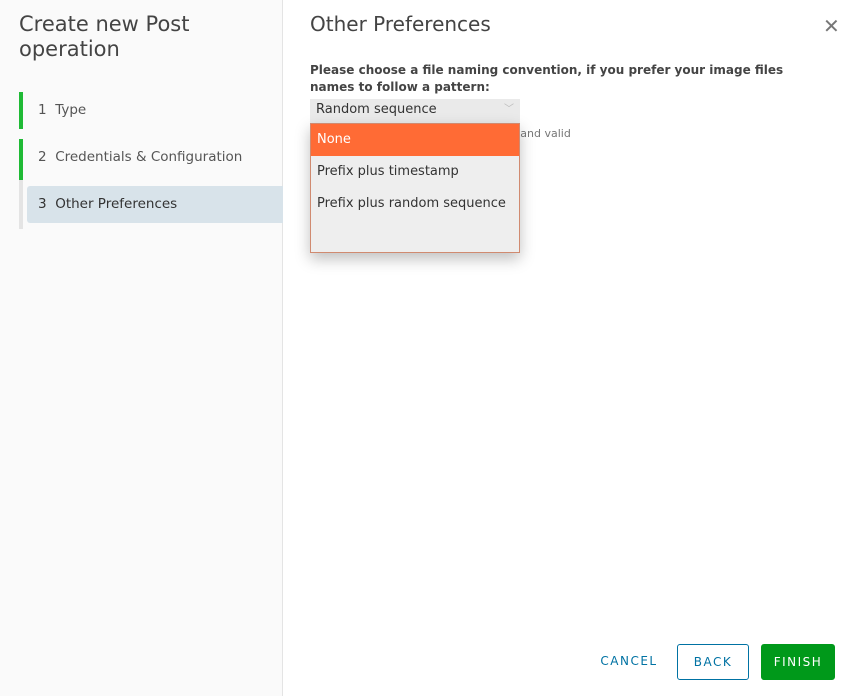 This screenshot has width=859, height=696. I want to click on close-icon: ✕, so click(831, 26).